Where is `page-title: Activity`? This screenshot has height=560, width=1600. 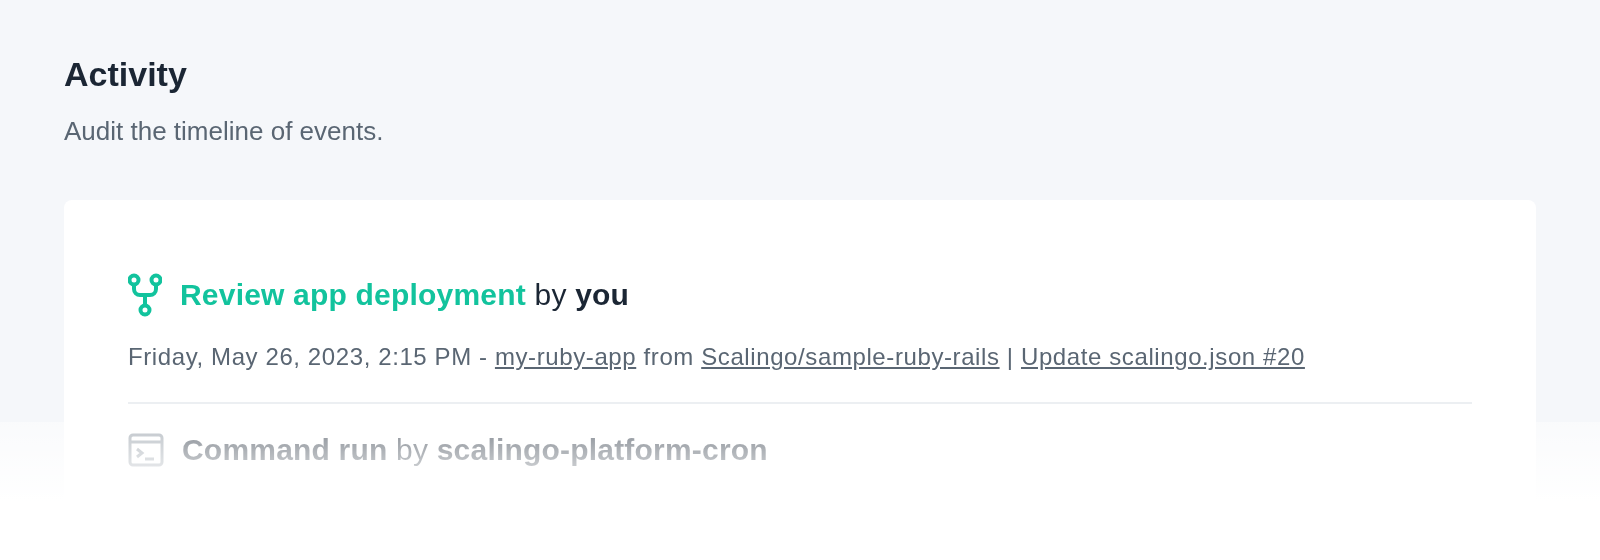
page-title: Activity is located at coordinates (126, 74).